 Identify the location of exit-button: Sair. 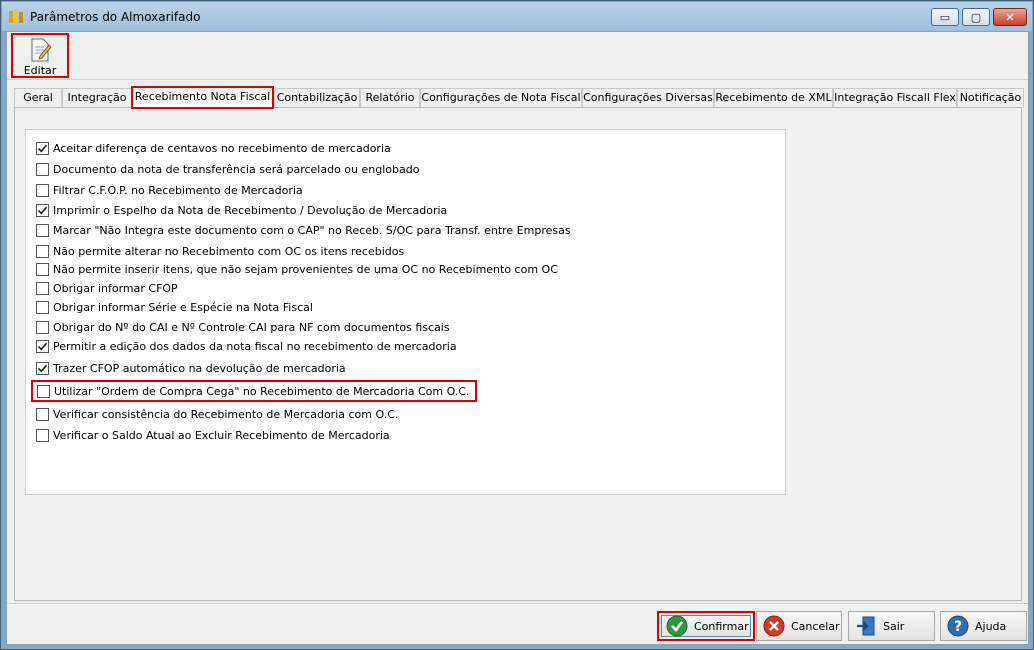
(891, 626).